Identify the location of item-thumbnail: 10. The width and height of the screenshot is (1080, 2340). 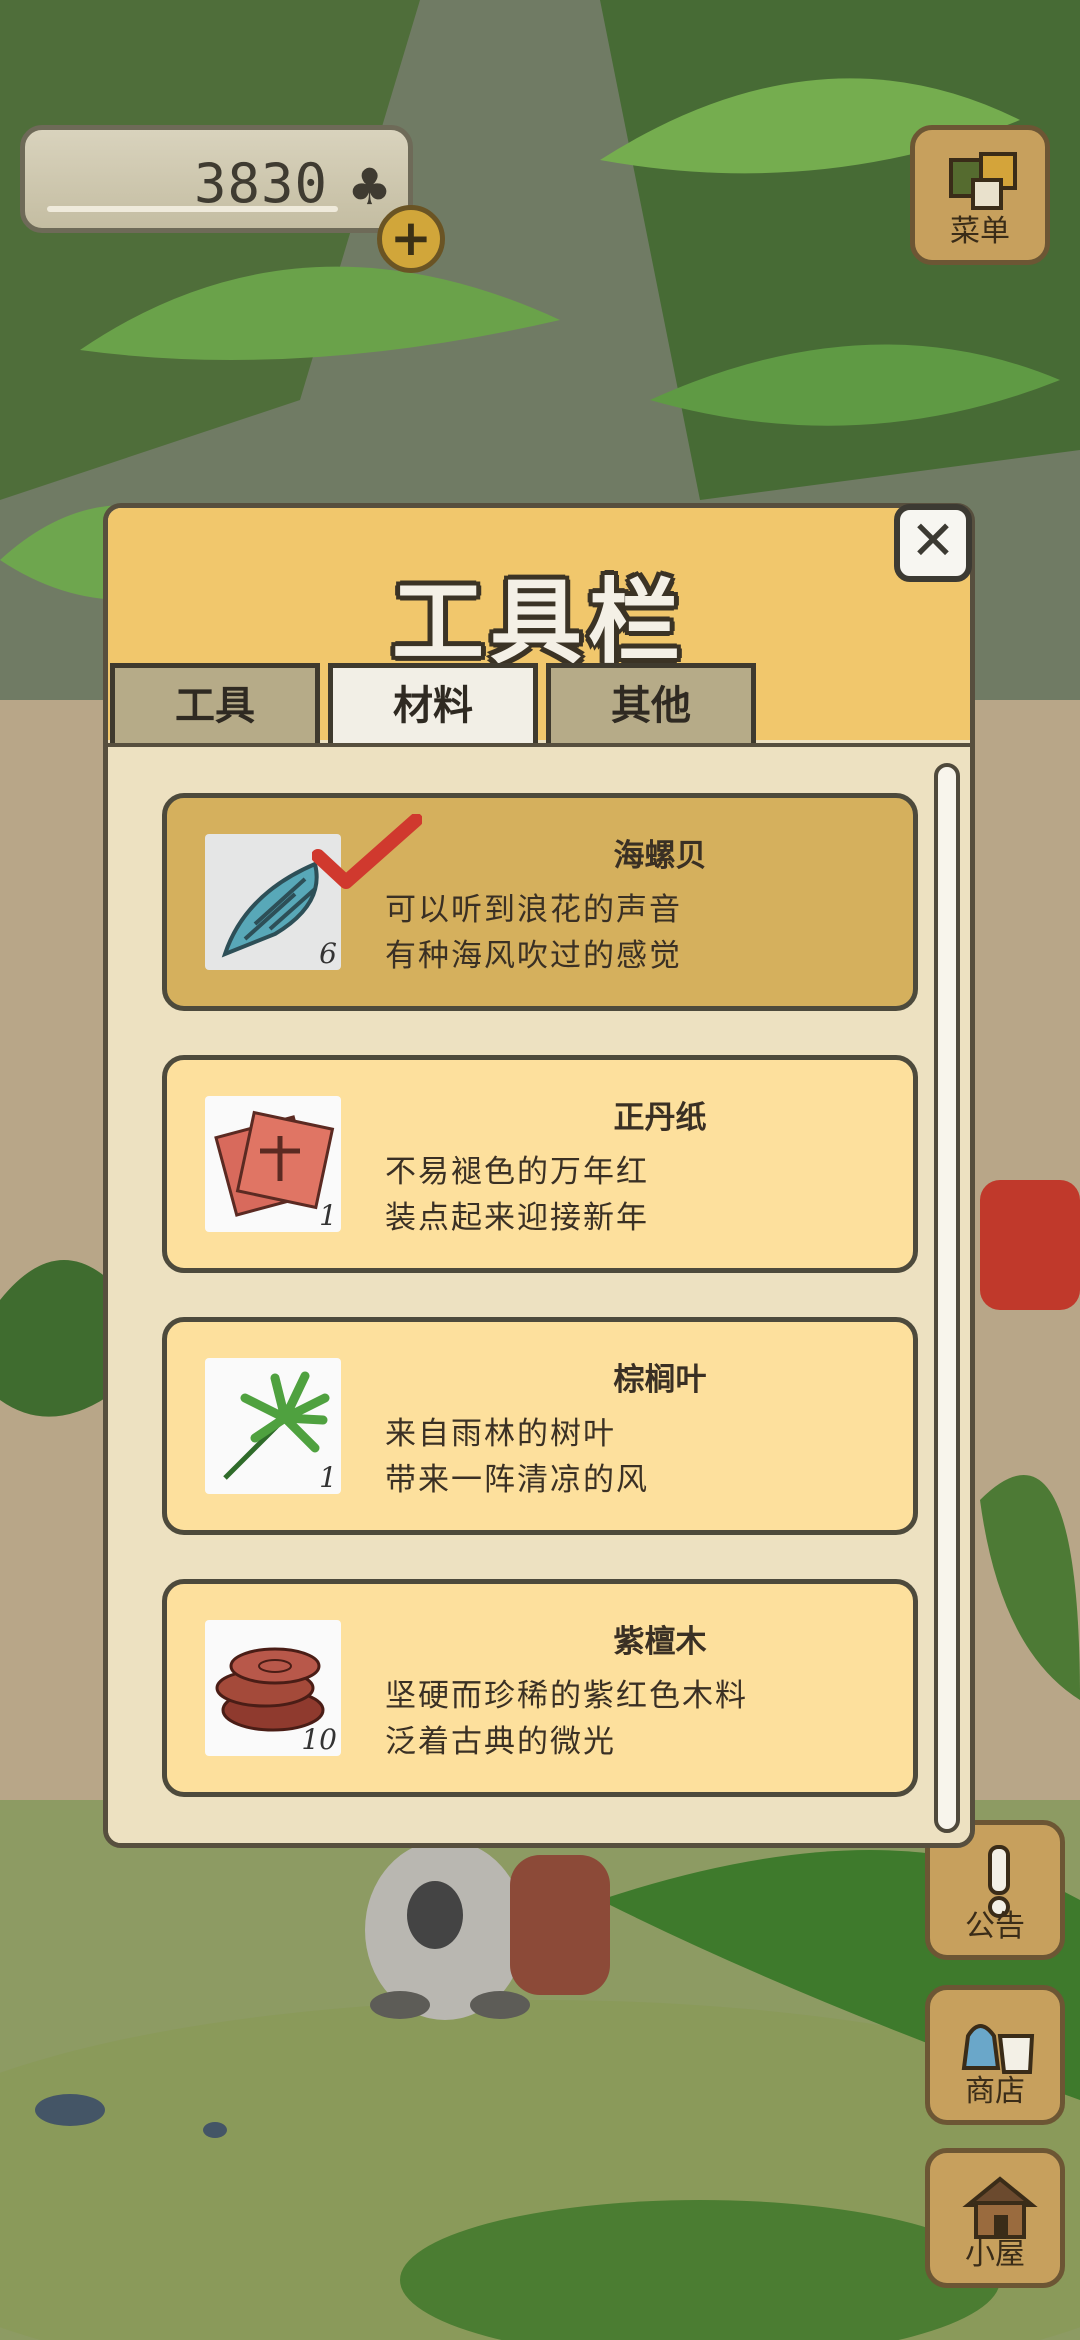
(273, 1688).